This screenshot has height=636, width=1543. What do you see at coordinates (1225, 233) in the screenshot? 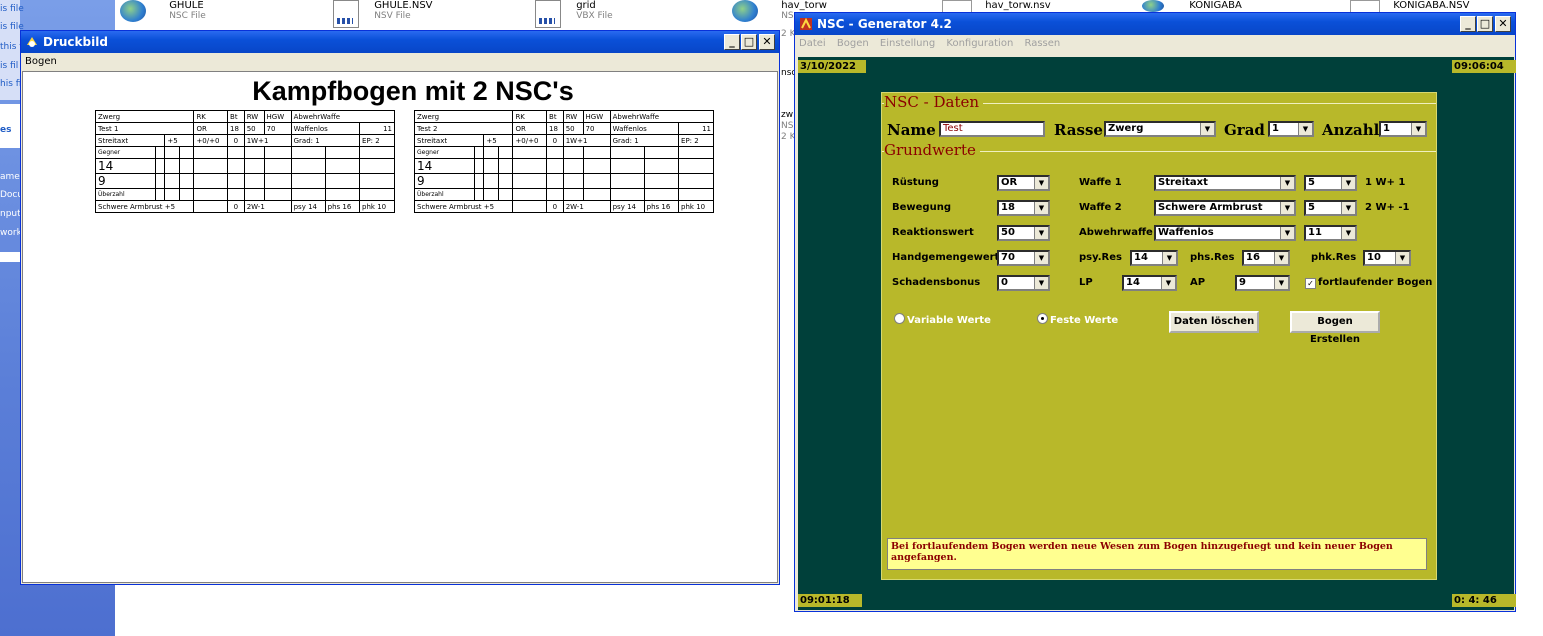
I see `abwehr-select: Waffenlos ▼` at bounding box center [1225, 233].